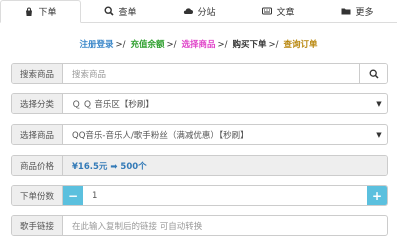 The image size is (397, 240). What do you see at coordinates (217, 134) in the screenshot?
I see `product-select: QQ音乐-音乐人/歌手粉丝（满减优惠）【秒刷】` at bounding box center [217, 134].